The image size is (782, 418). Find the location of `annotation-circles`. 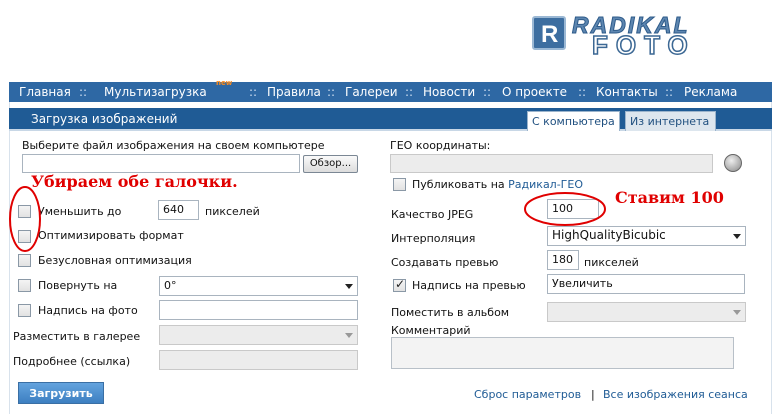

annotation-circles is located at coordinates (307, 219).